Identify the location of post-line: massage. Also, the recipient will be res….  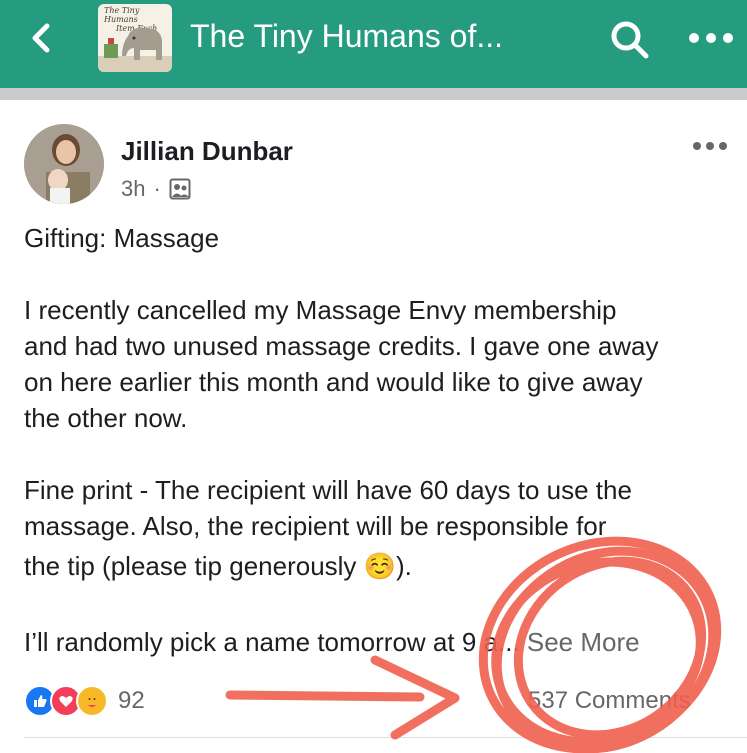
(315, 526).